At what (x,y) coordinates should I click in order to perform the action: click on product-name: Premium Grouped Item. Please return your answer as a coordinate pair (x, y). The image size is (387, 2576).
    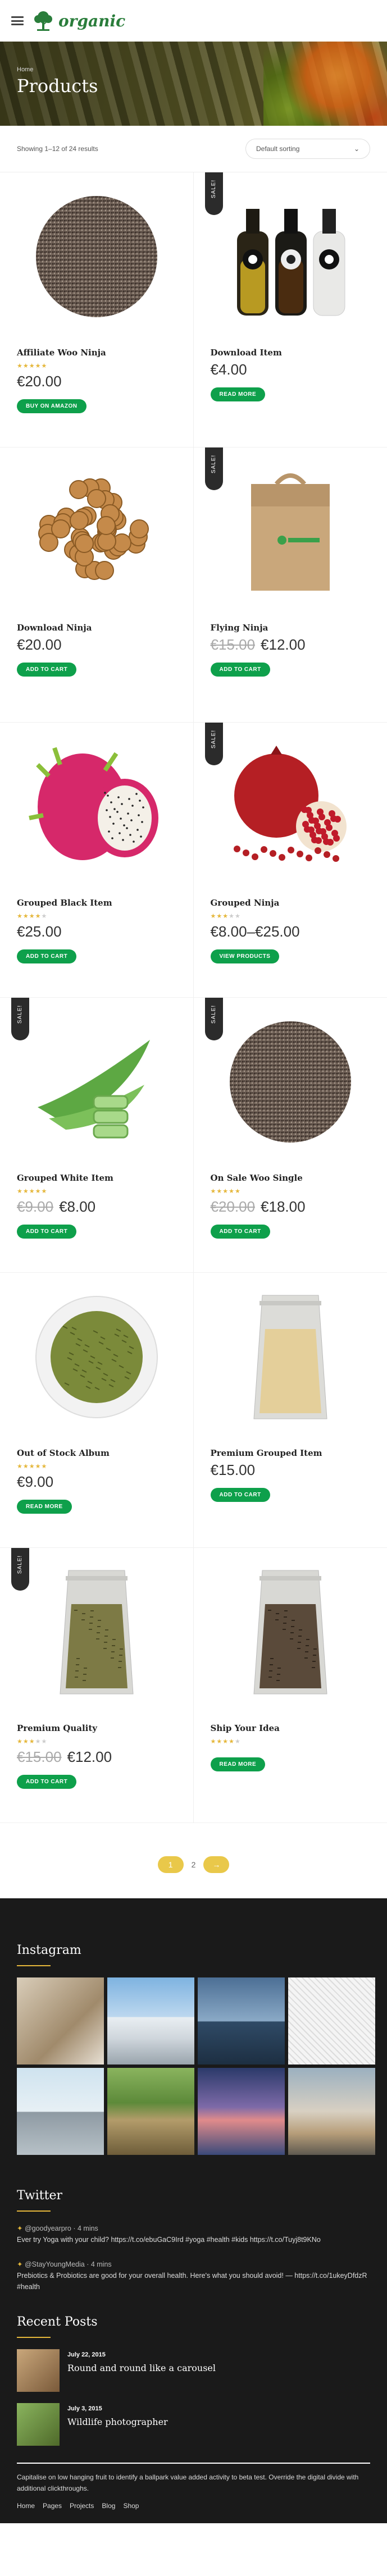
    Looking at the image, I should click on (291, 1453).